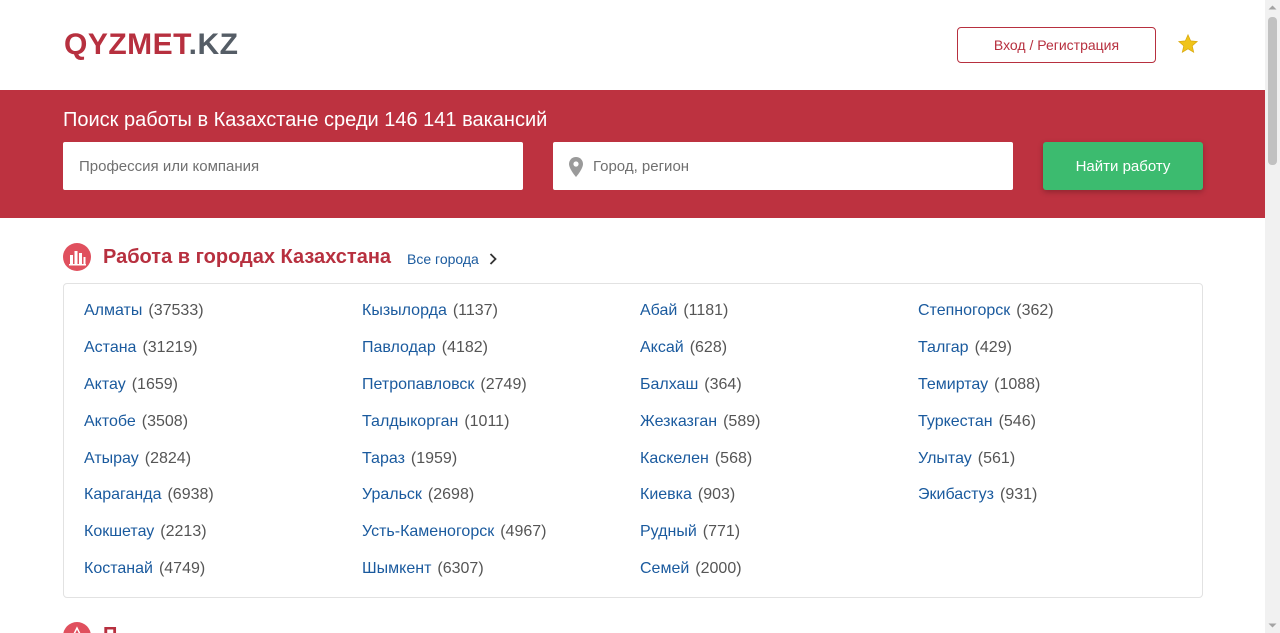 Image resolution: width=1280 pixels, height=633 pixels. Describe the element at coordinates (964, 310) in the screenshot. I see `city-link: Степногорск` at that location.